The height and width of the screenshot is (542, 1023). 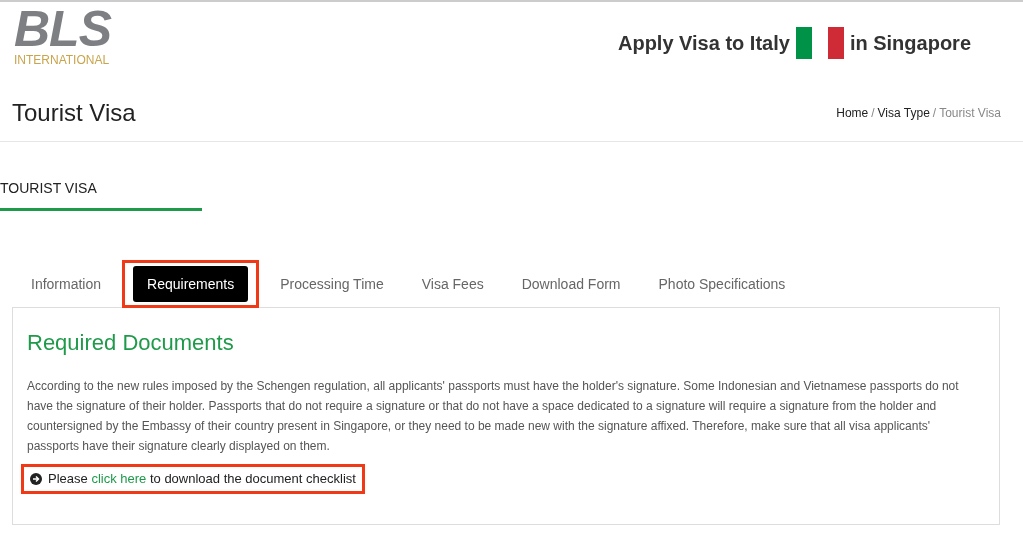 What do you see at coordinates (62, 29) in the screenshot?
I see `logo-mark: BLS` at bounding box center [62, 29].